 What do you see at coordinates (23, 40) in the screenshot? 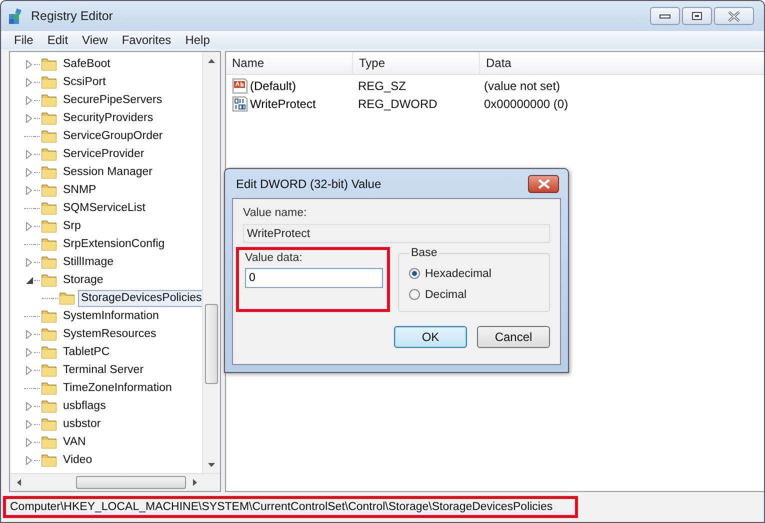
I see `menu-item: File` at bounding box center [23, 40].